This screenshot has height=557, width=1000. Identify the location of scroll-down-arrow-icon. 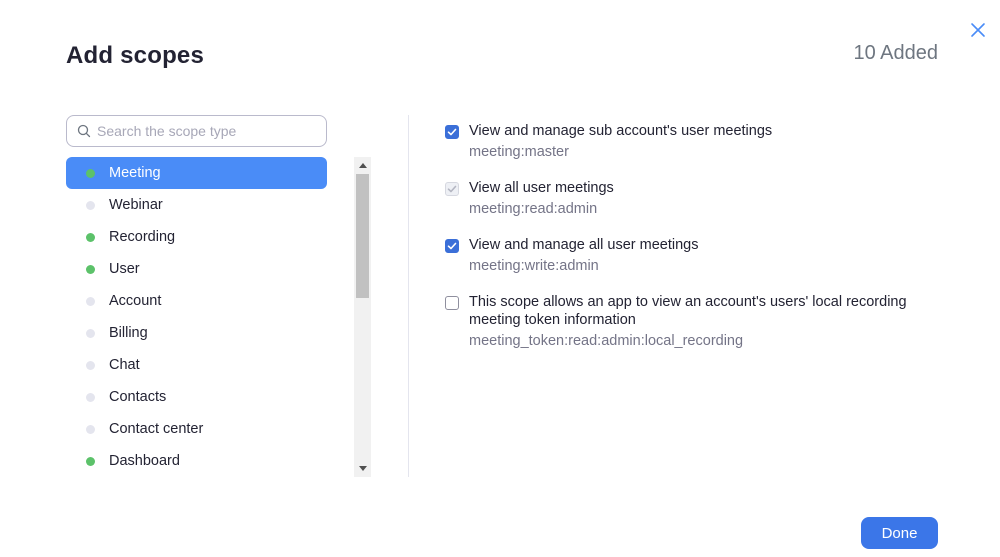
(362, 468).